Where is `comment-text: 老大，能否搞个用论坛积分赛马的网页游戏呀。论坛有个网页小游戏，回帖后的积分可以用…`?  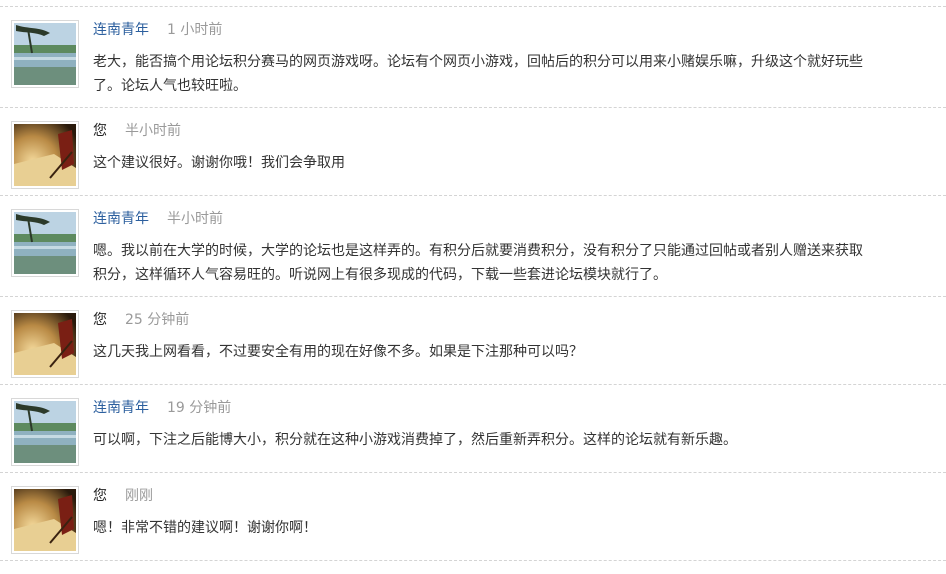 comment-text: 老大，能否搞个用论坛积分赛马的网页游戏呀。论坛有个网页小游戏，回帖后的积分可以用… is located at coordinates (478, 74).